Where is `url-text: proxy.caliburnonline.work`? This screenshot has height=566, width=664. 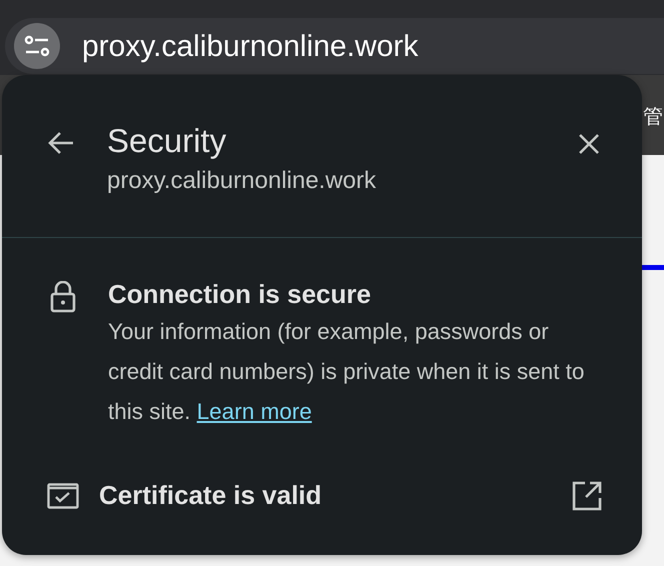
url-text: proxy.caliburnonline.work is located at coordinates (250, 46).